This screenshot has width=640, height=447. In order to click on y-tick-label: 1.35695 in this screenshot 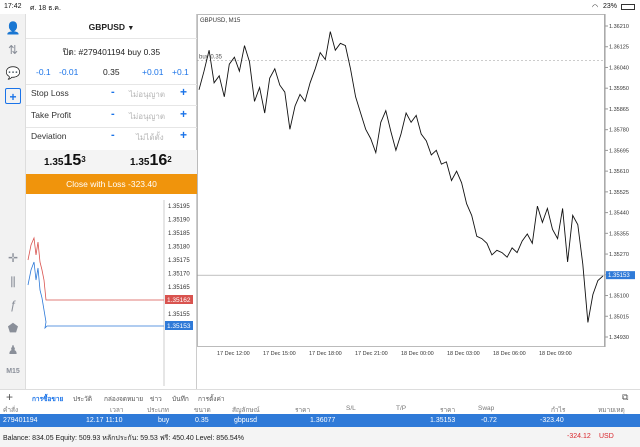, I will do `click(619, 151)`.